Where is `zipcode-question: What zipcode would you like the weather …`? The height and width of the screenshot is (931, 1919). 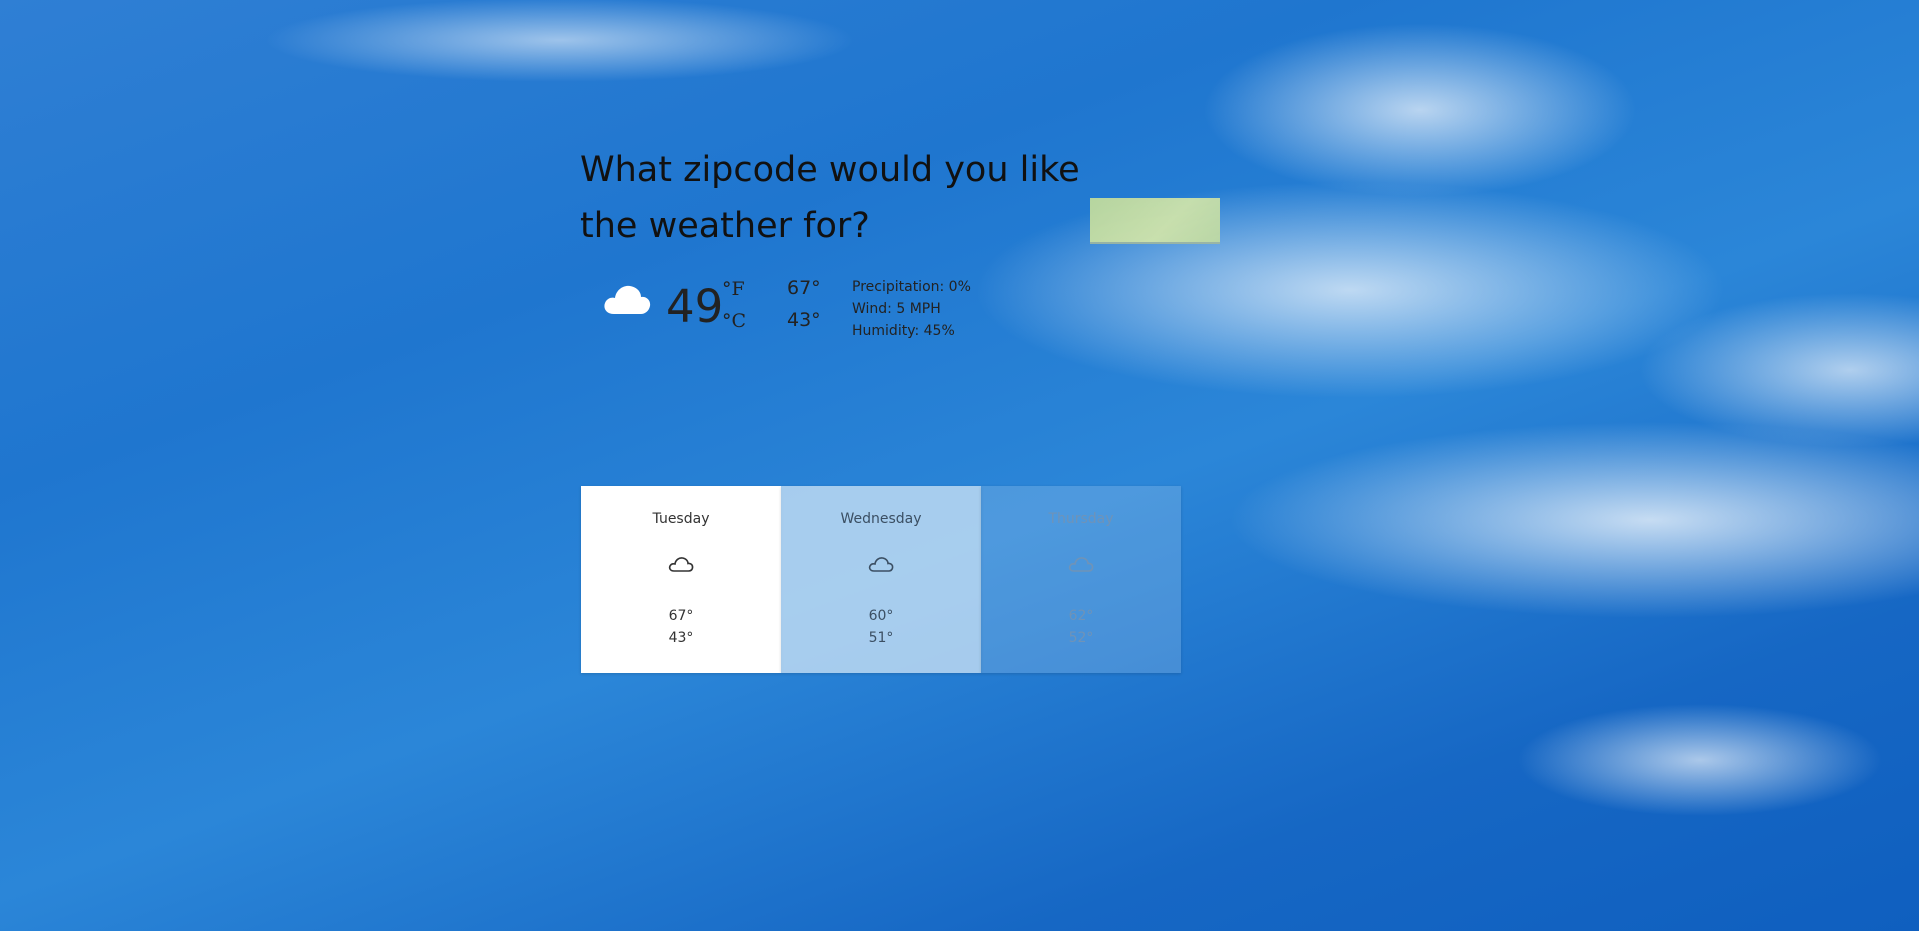
zipcode-question: What zipcode would you like the weather … is located at coordinates (830, 198).